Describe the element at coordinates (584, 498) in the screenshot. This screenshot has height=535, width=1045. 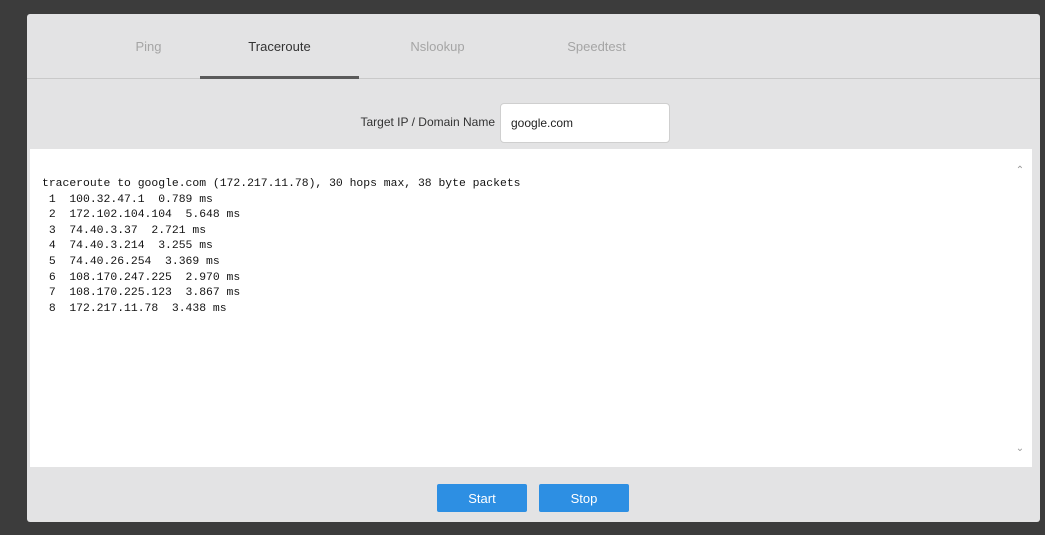
I see `stop-button: Stop` at that location.